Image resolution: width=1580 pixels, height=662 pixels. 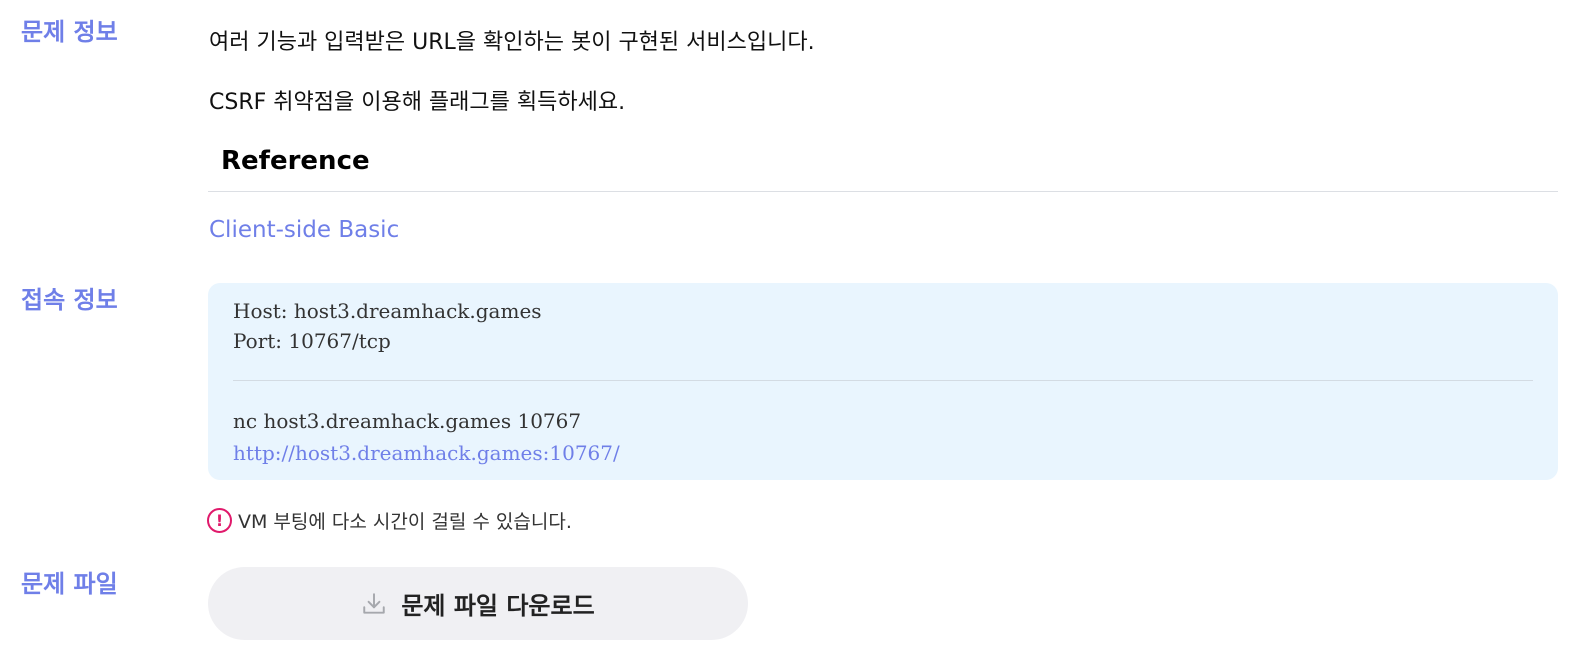 What do you see at coordinates (312, 341) in the screenshot?
I see `port-text: Port: 10767/tcp` at bounding box center [312, 341].